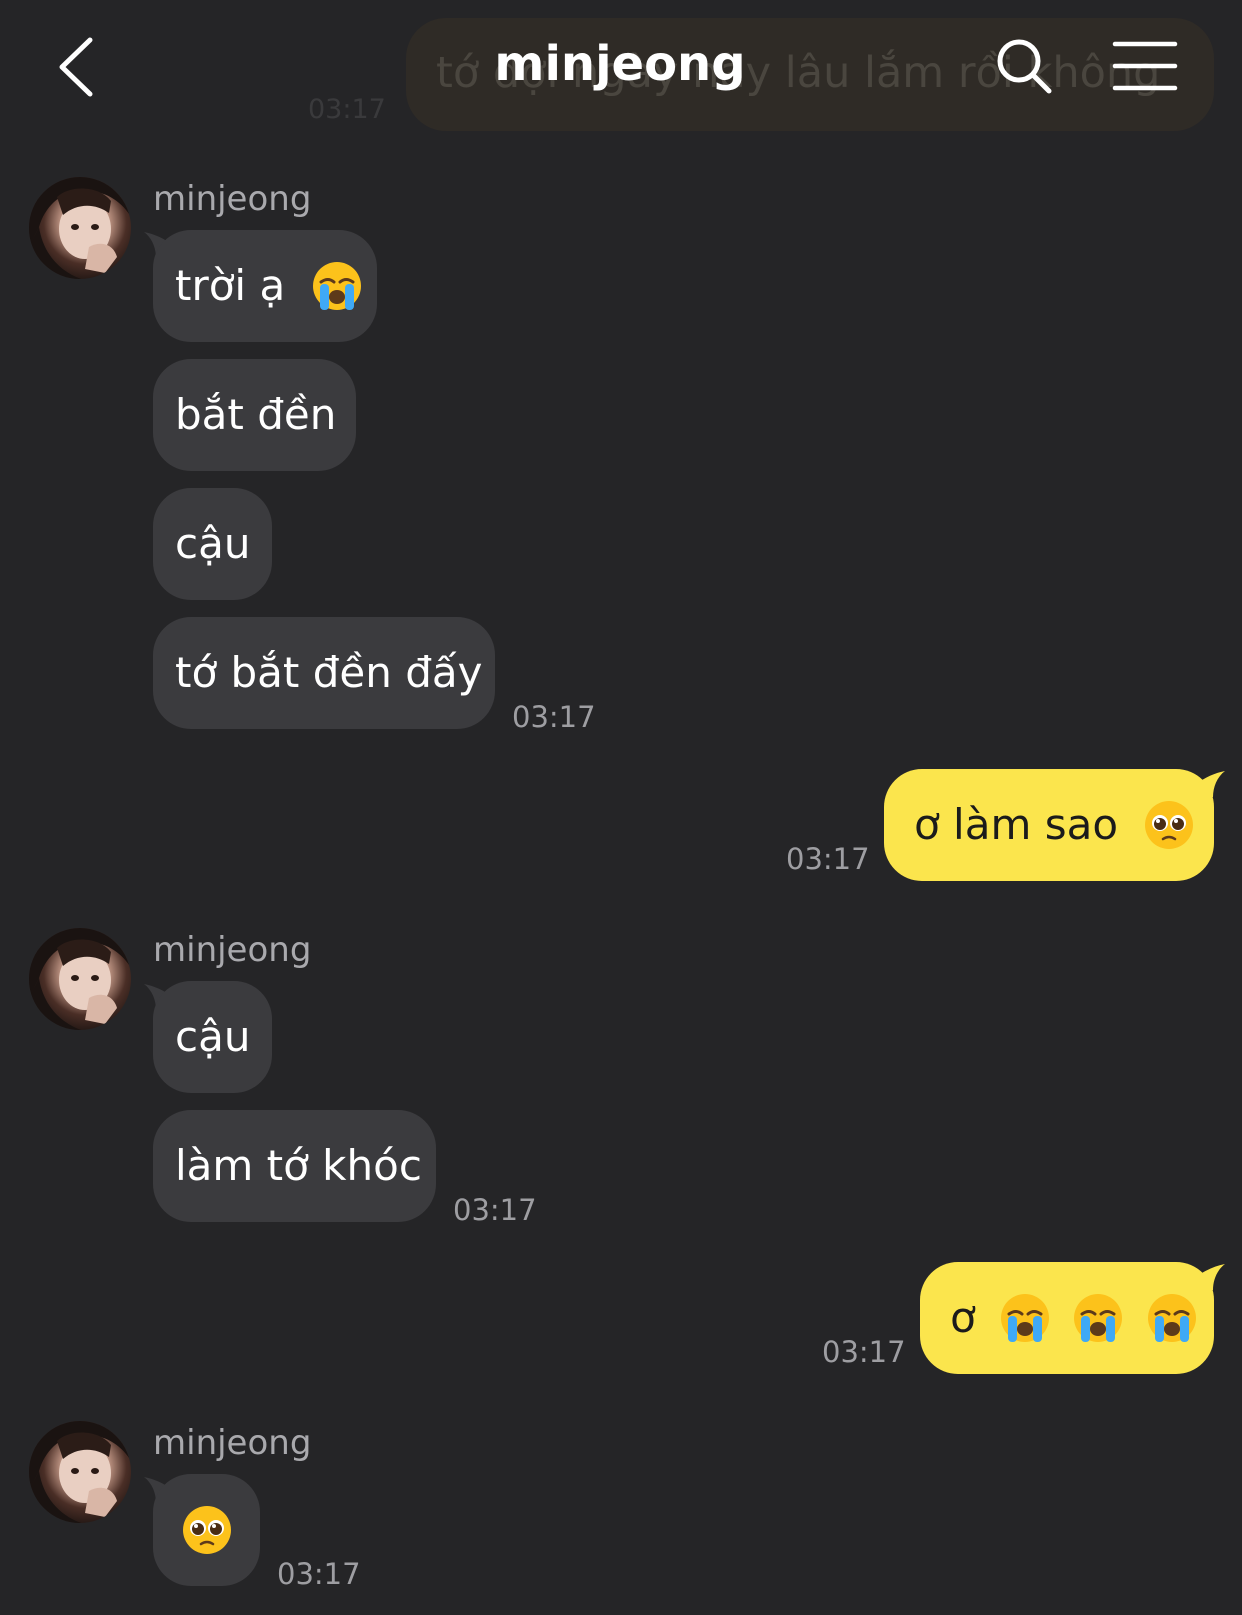  I want to click on message-bubble: bắt đền, so click(254, 415).